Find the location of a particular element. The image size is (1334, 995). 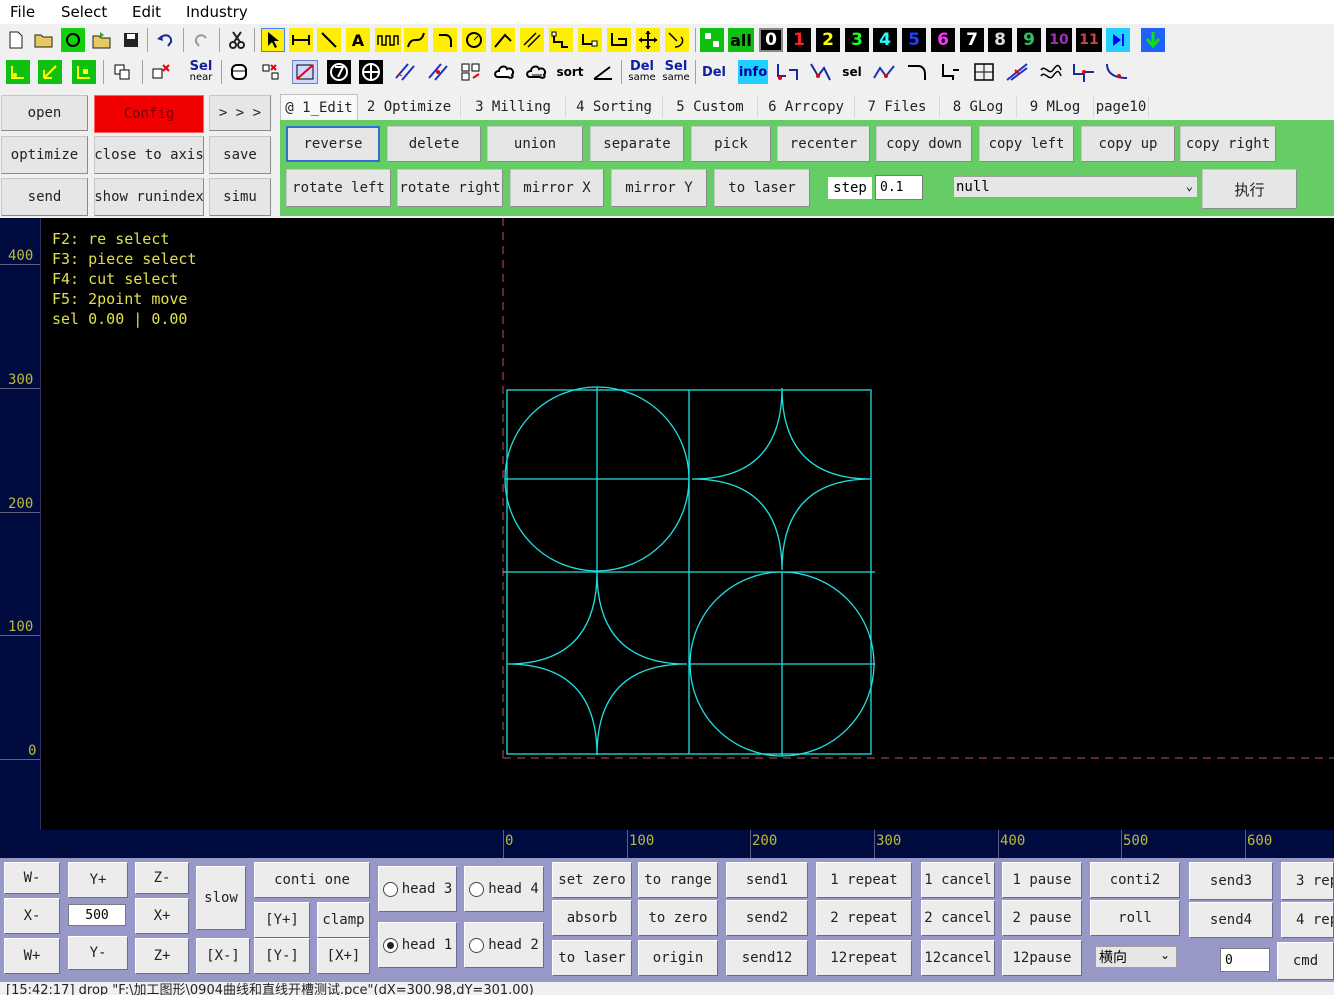

repeat-3-button: 3 rep is located at coordinates (1307, 881).